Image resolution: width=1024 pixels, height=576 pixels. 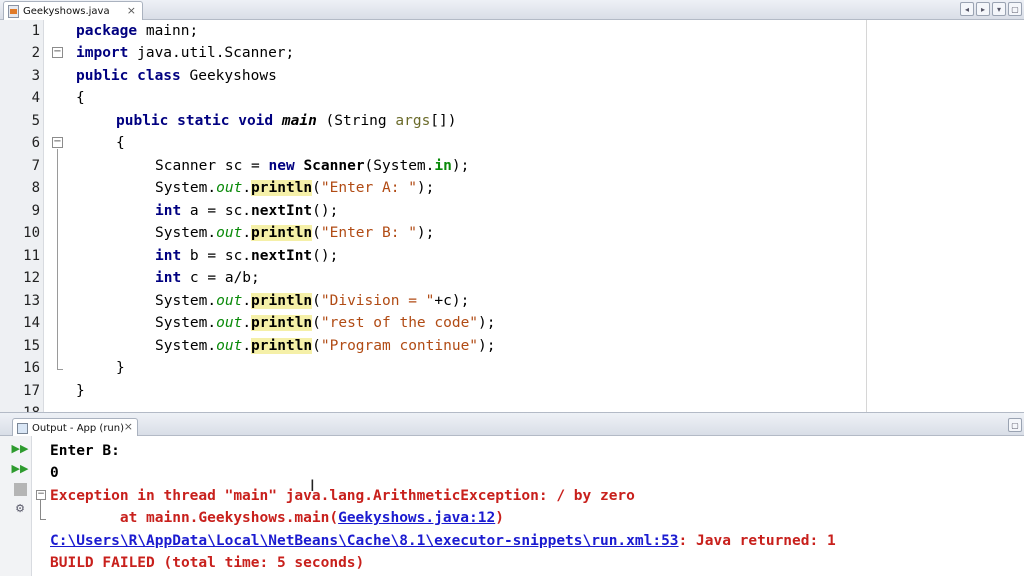 I want to click on code-line-14: System.out.println("rest of the code");, so click(x=325, y=323).